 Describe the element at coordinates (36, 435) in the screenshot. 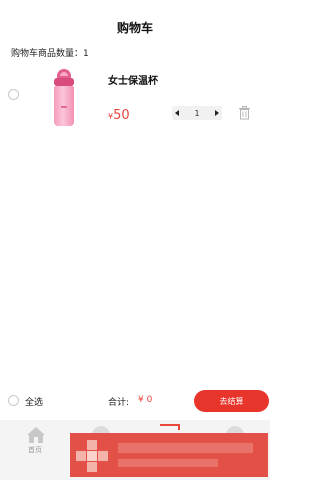

I see `home-icon` at that location.